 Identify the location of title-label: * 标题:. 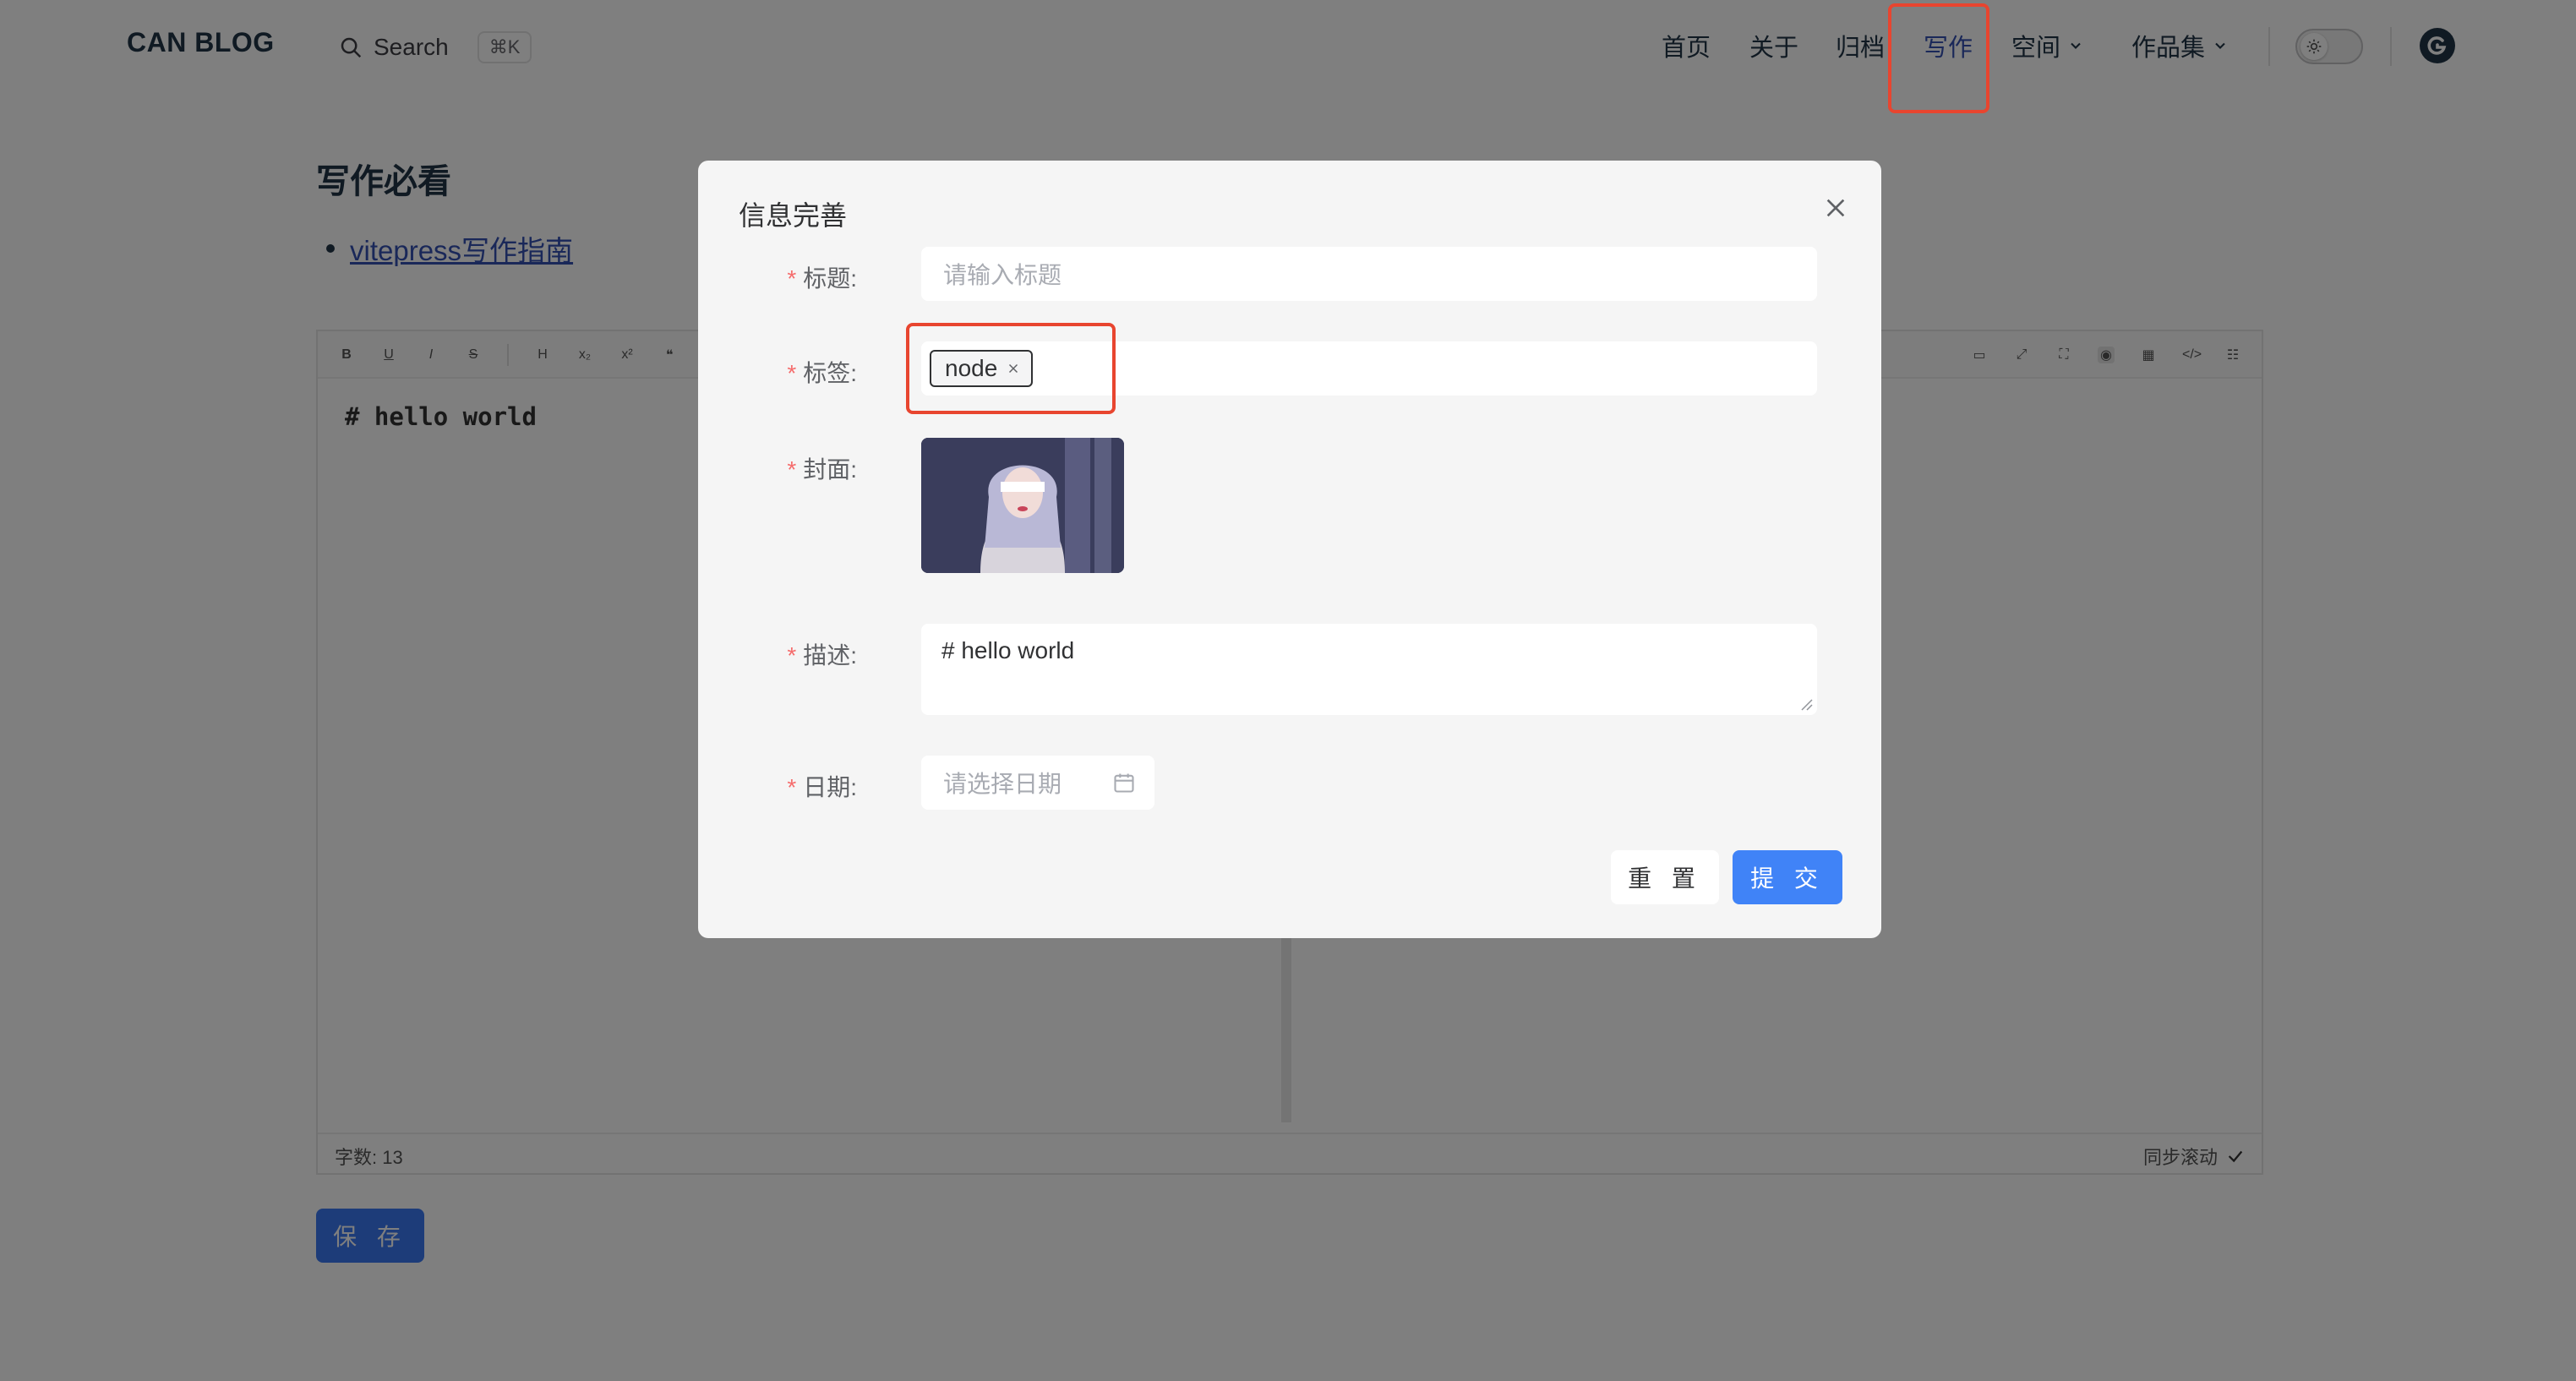
(822, 277).